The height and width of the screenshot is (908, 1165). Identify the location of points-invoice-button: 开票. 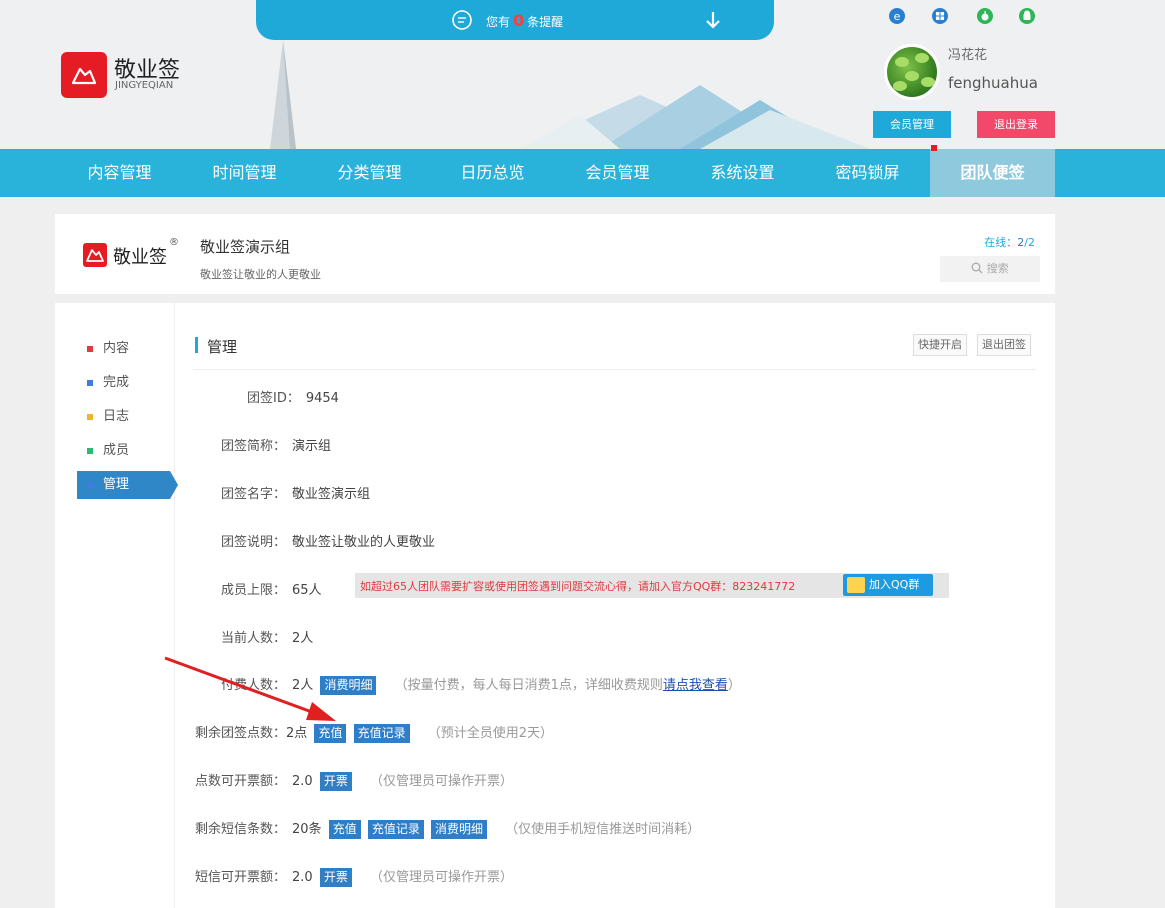
(335, 781).